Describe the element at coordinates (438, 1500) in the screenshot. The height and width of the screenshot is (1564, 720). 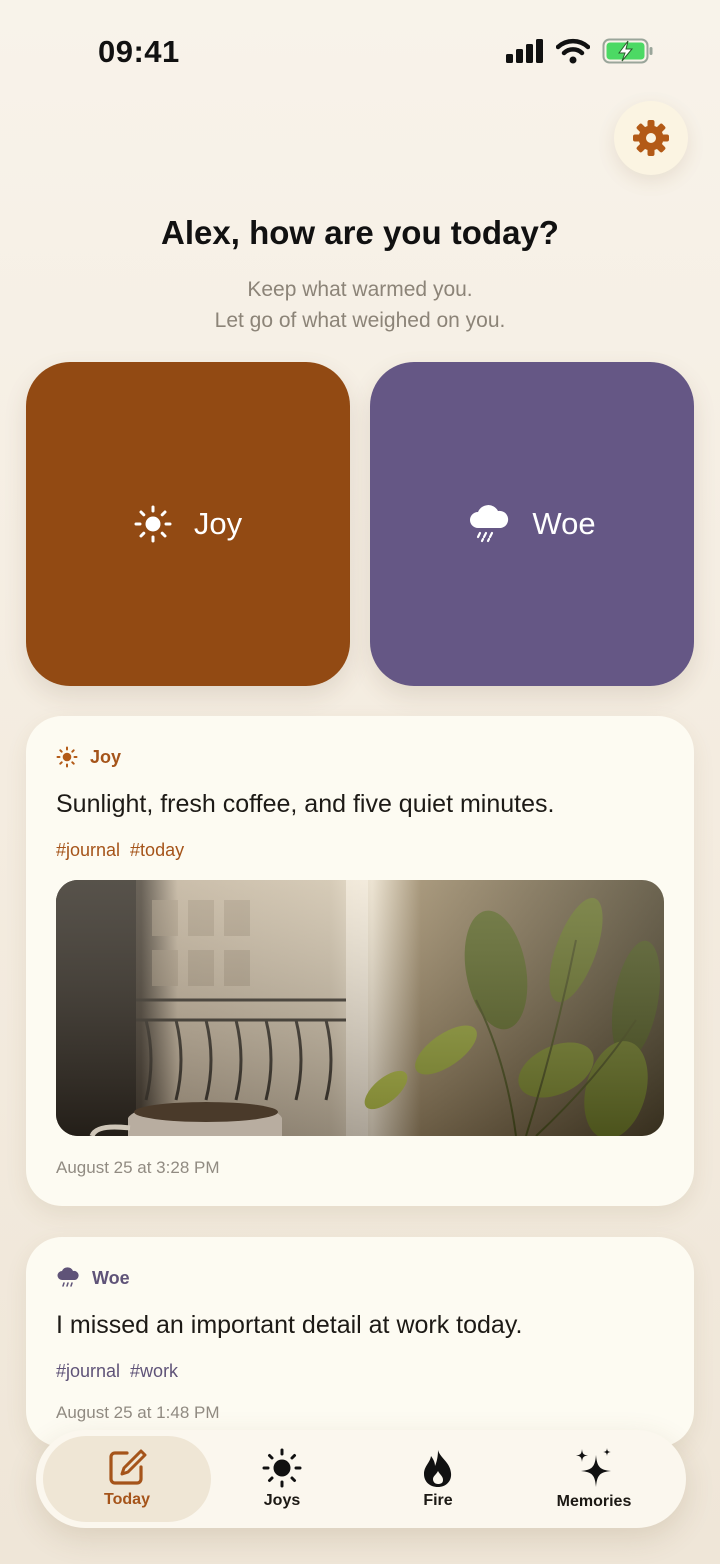
I see `tab-label: Fire` at that location.